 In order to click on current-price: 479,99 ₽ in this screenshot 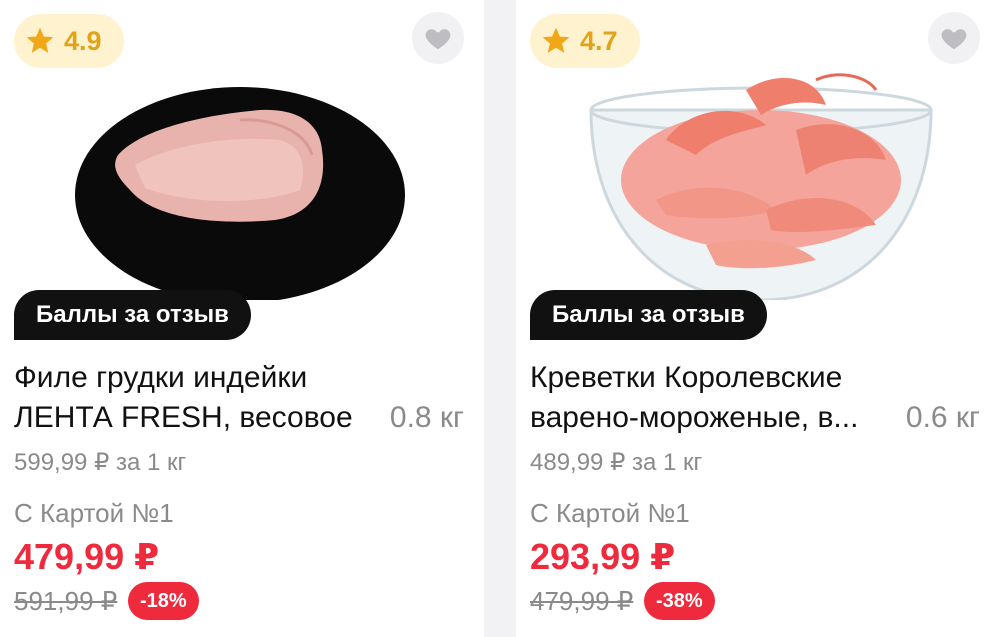, I will do `click(87, 556)`.